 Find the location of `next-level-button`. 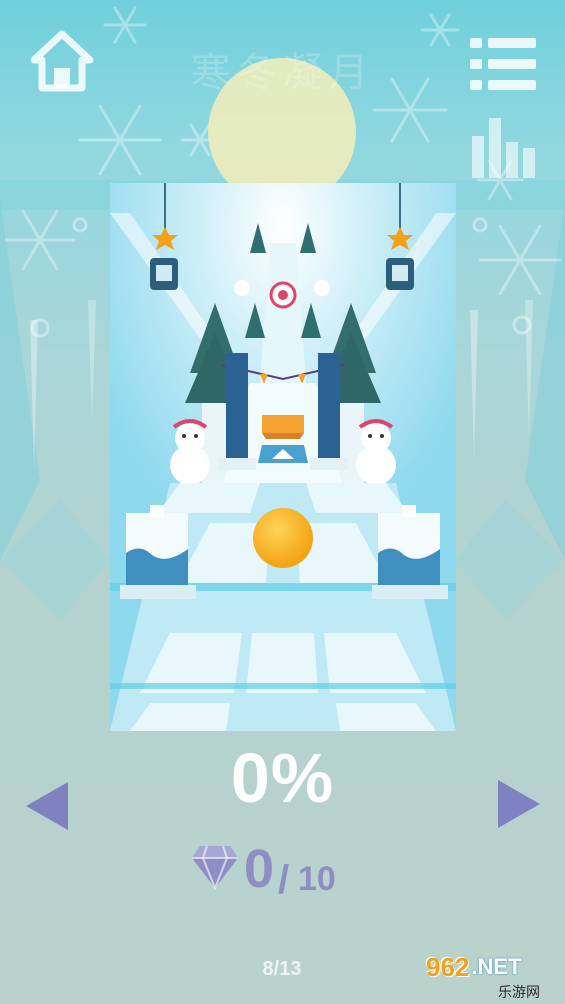

next-level-button is located at coordinates (518, 804).